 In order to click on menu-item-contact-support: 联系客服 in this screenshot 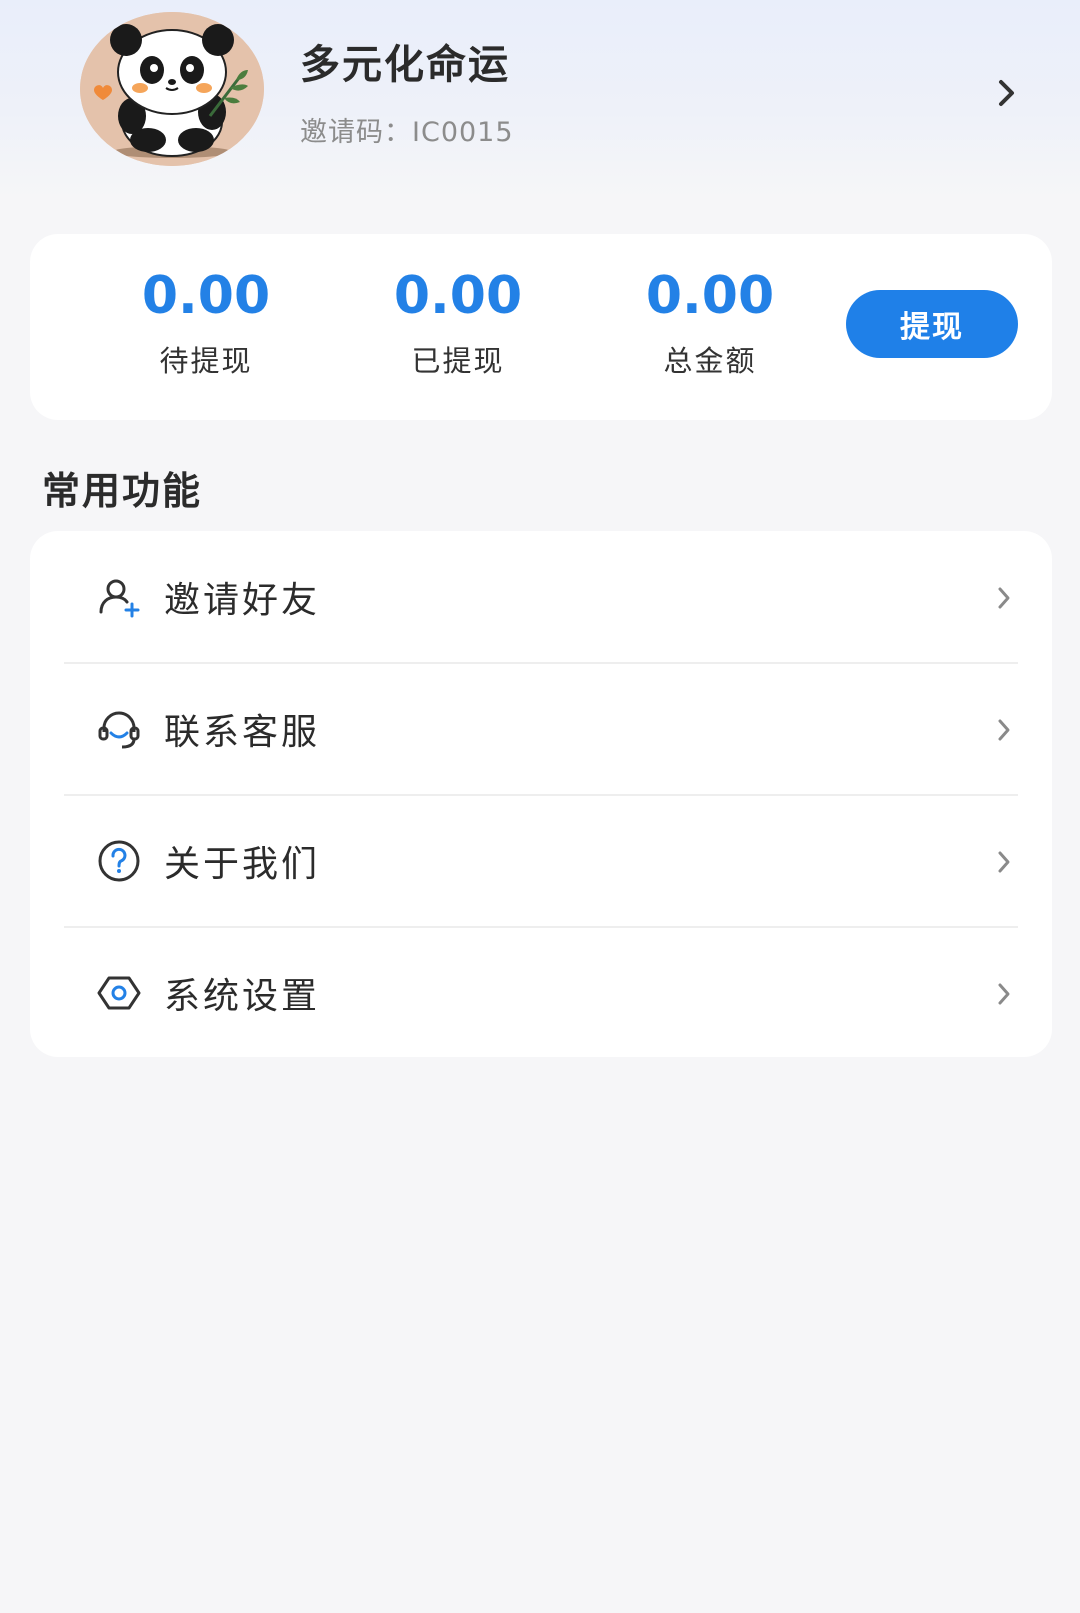, I will do `click(541, 729)`.